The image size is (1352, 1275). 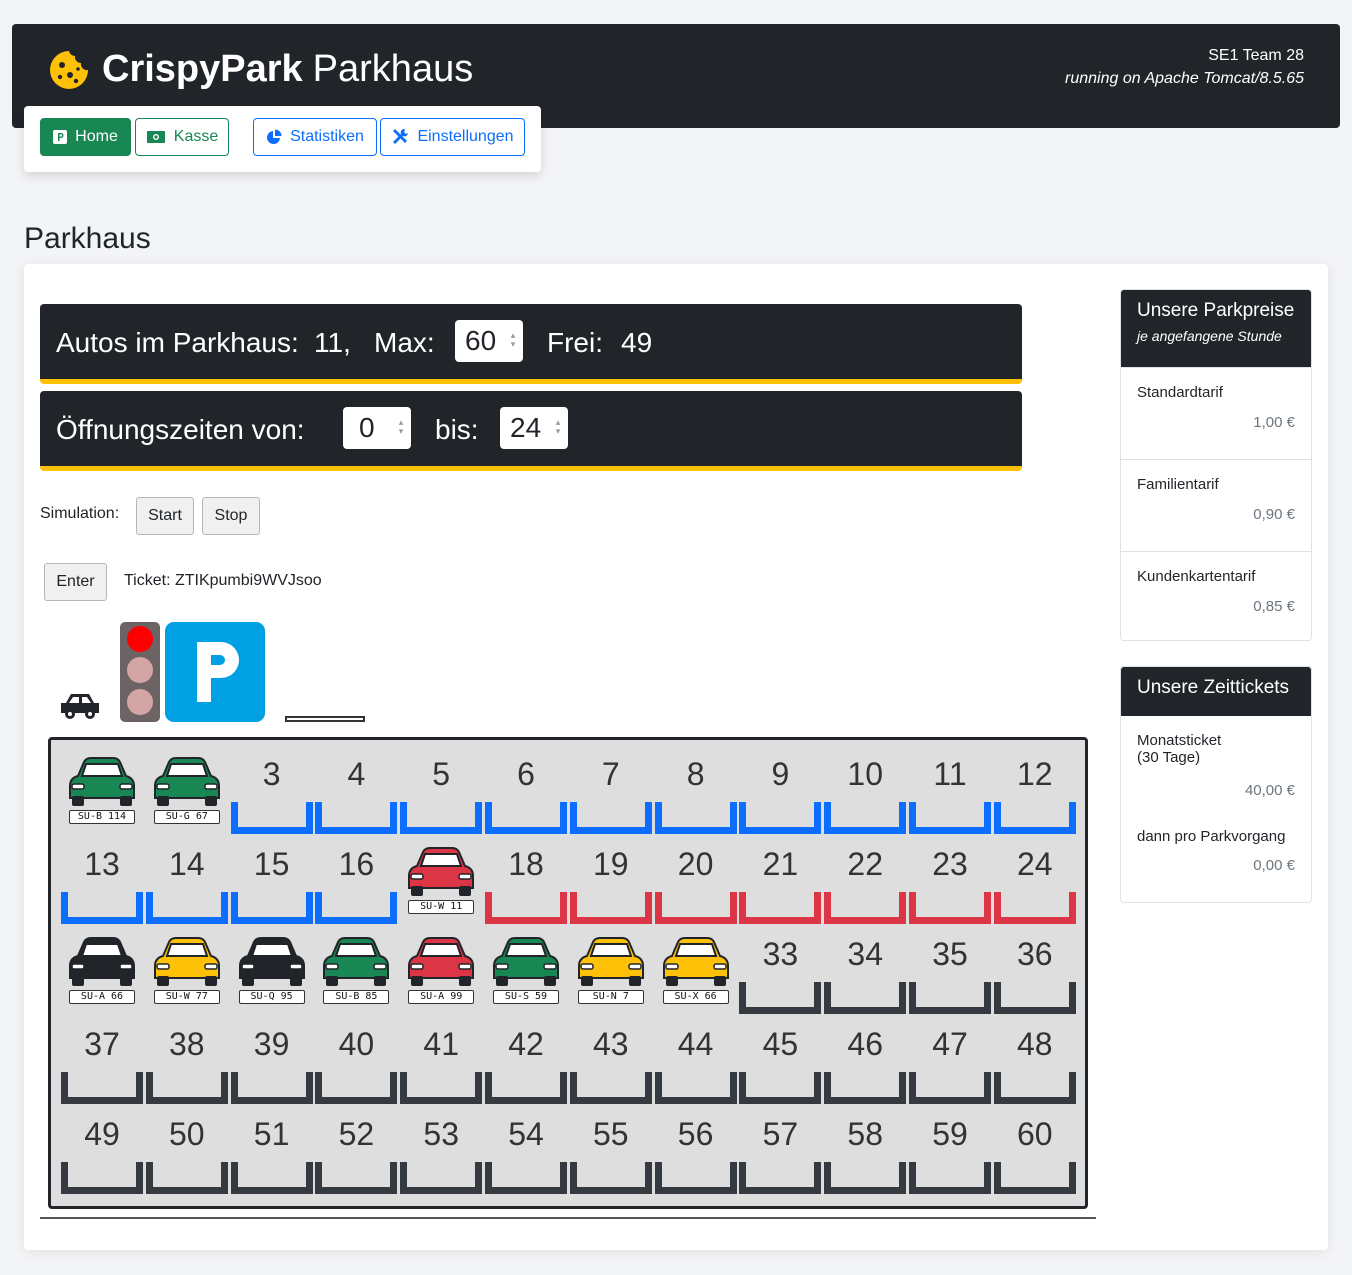 I want to click on brand-name: CrispyPark, so click(x=202, y=69).